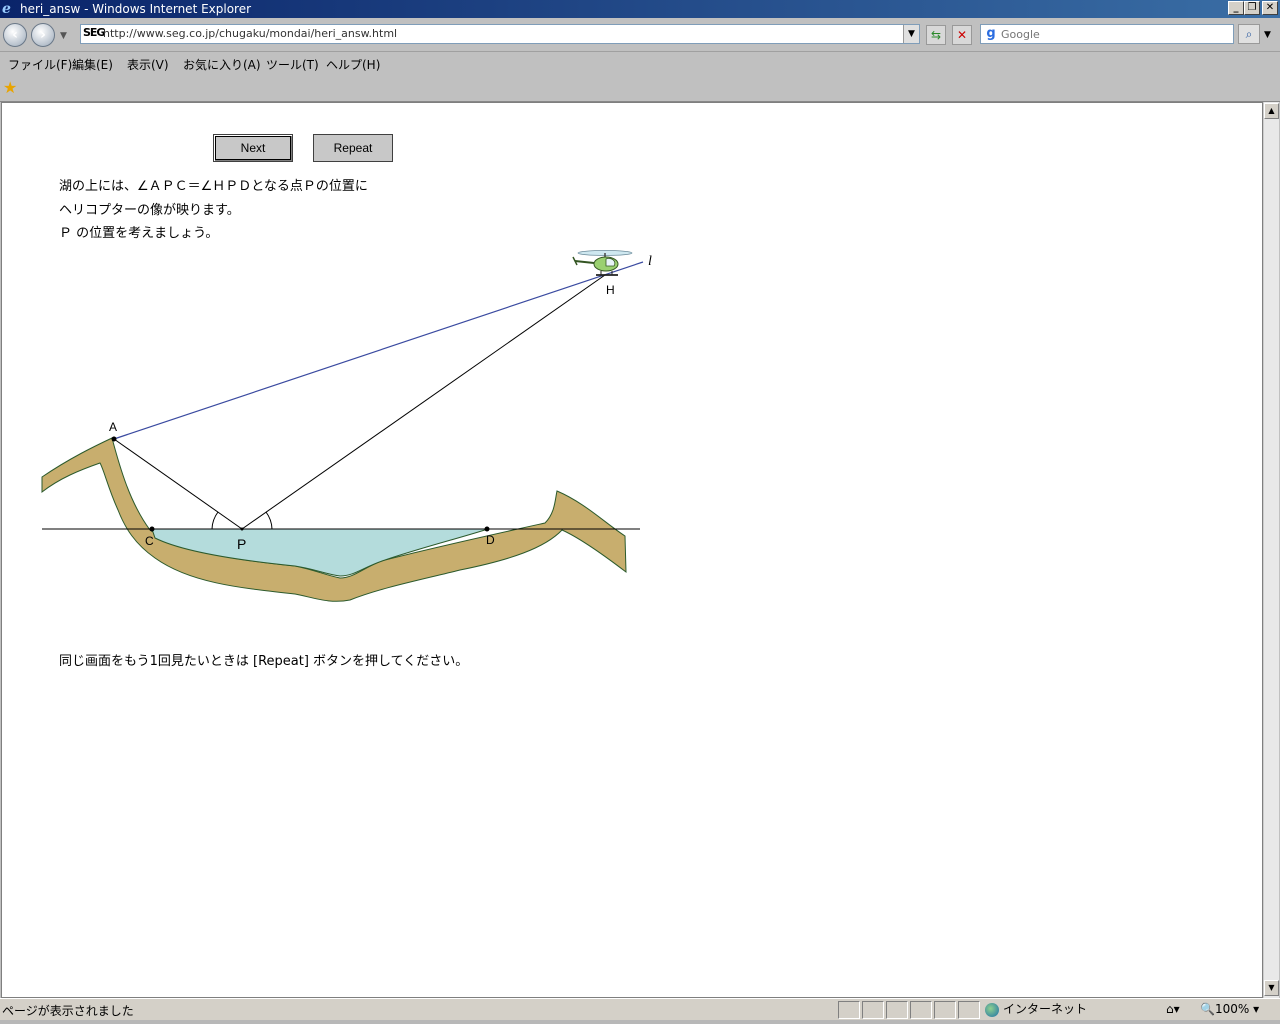  Describe the element at coordinates (139, 233) in the screenshot. I see `intro-line-3: Ｐ の位置を考えましょう。` at that location.